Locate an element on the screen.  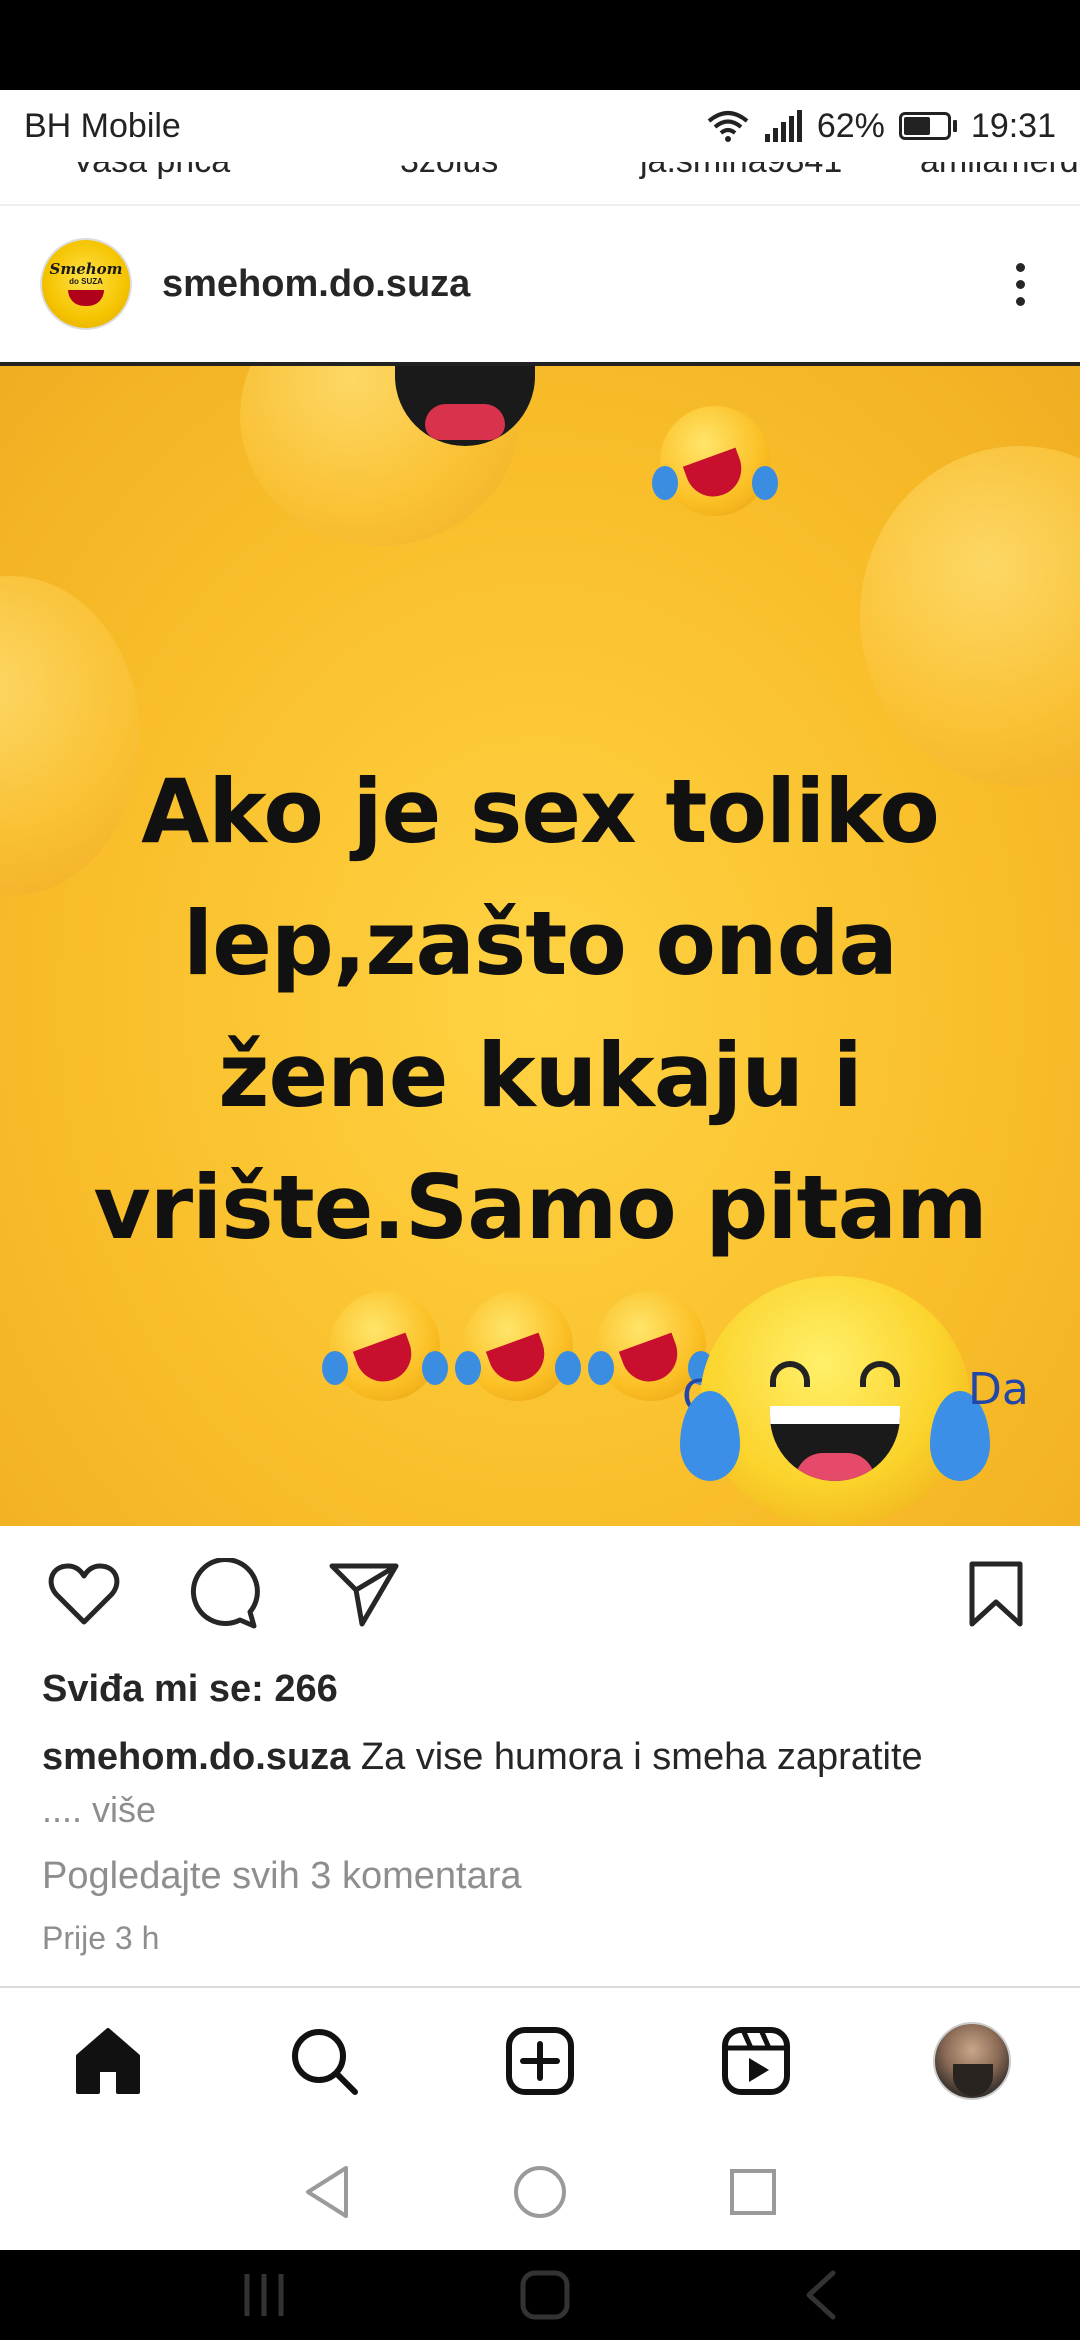
battery-icon is located at coordinates (927, 126).